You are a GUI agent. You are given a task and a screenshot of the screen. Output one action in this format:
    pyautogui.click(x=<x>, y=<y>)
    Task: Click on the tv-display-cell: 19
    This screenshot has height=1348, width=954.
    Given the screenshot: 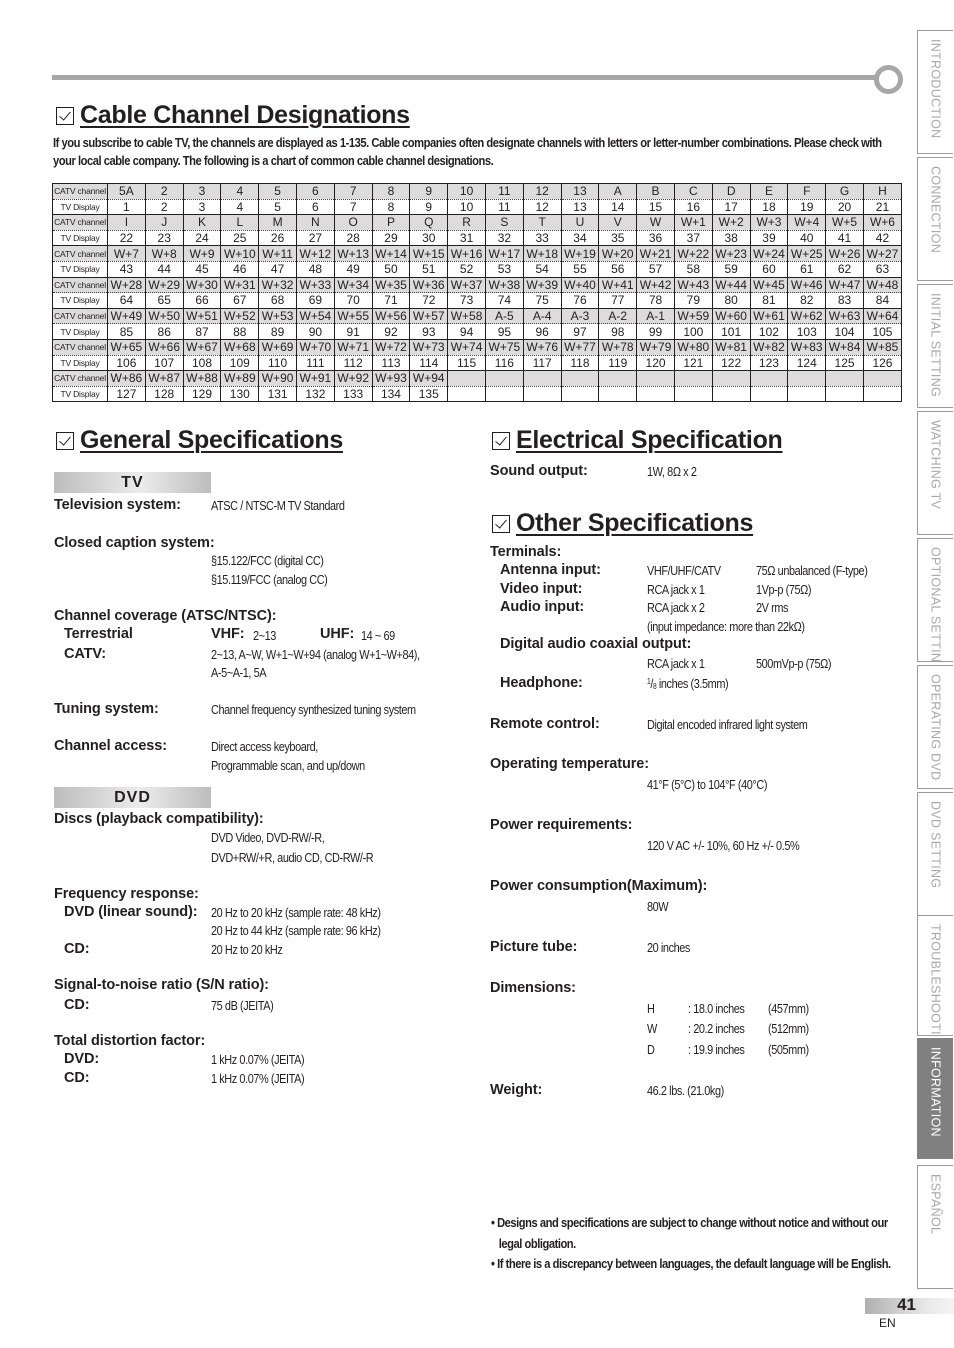 What is the action you would take?
    pyautogui.click(x=807, y=207)
    